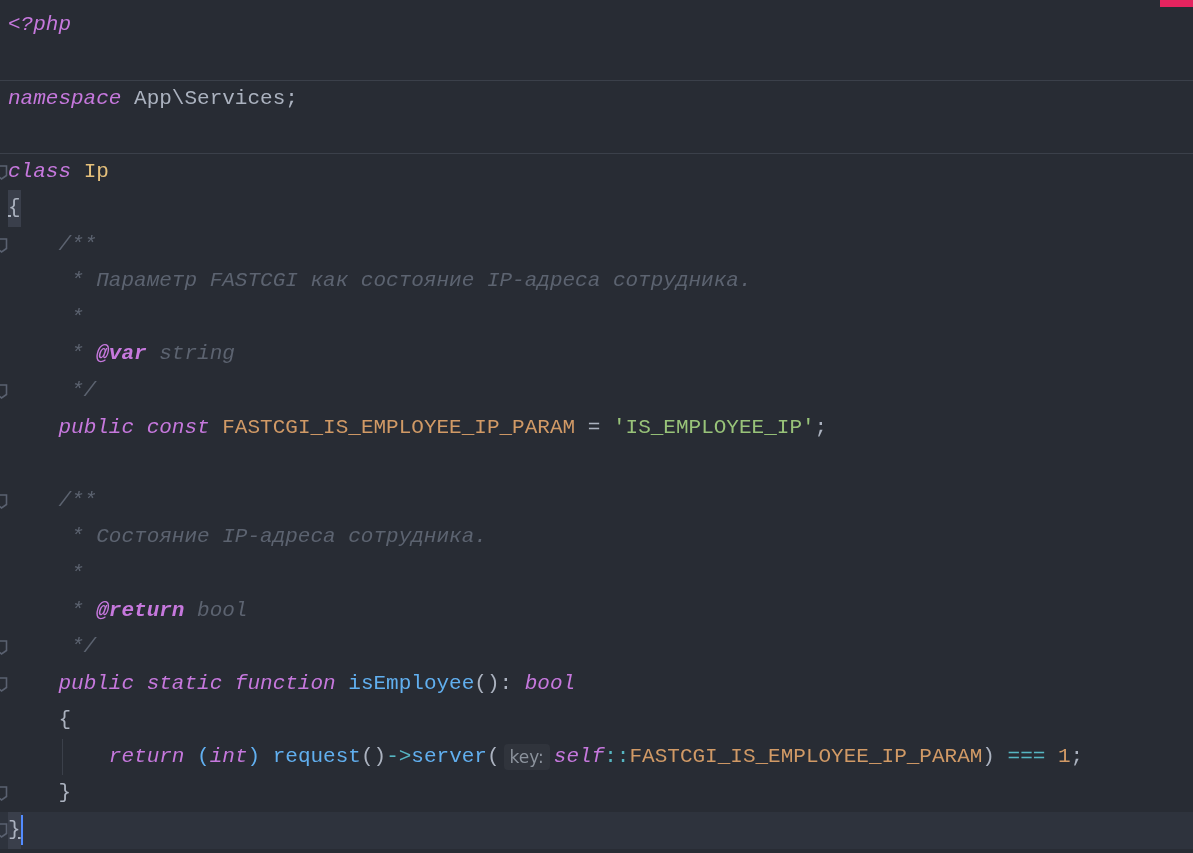 The width and height of the screenshot is (1193, 853). I want to click on code-token: request, so click(316, 756).